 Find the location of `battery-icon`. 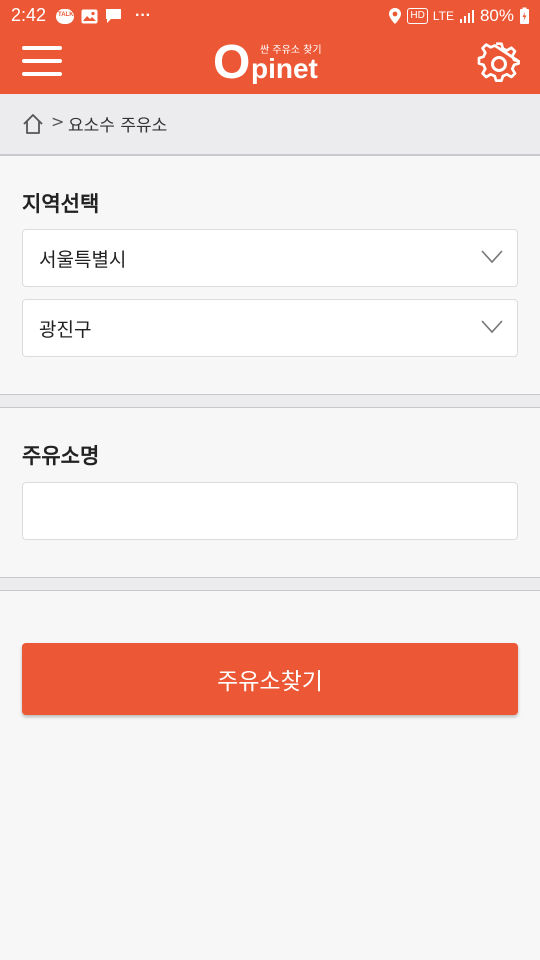

battery-icon is located at coordinates (524, 15).